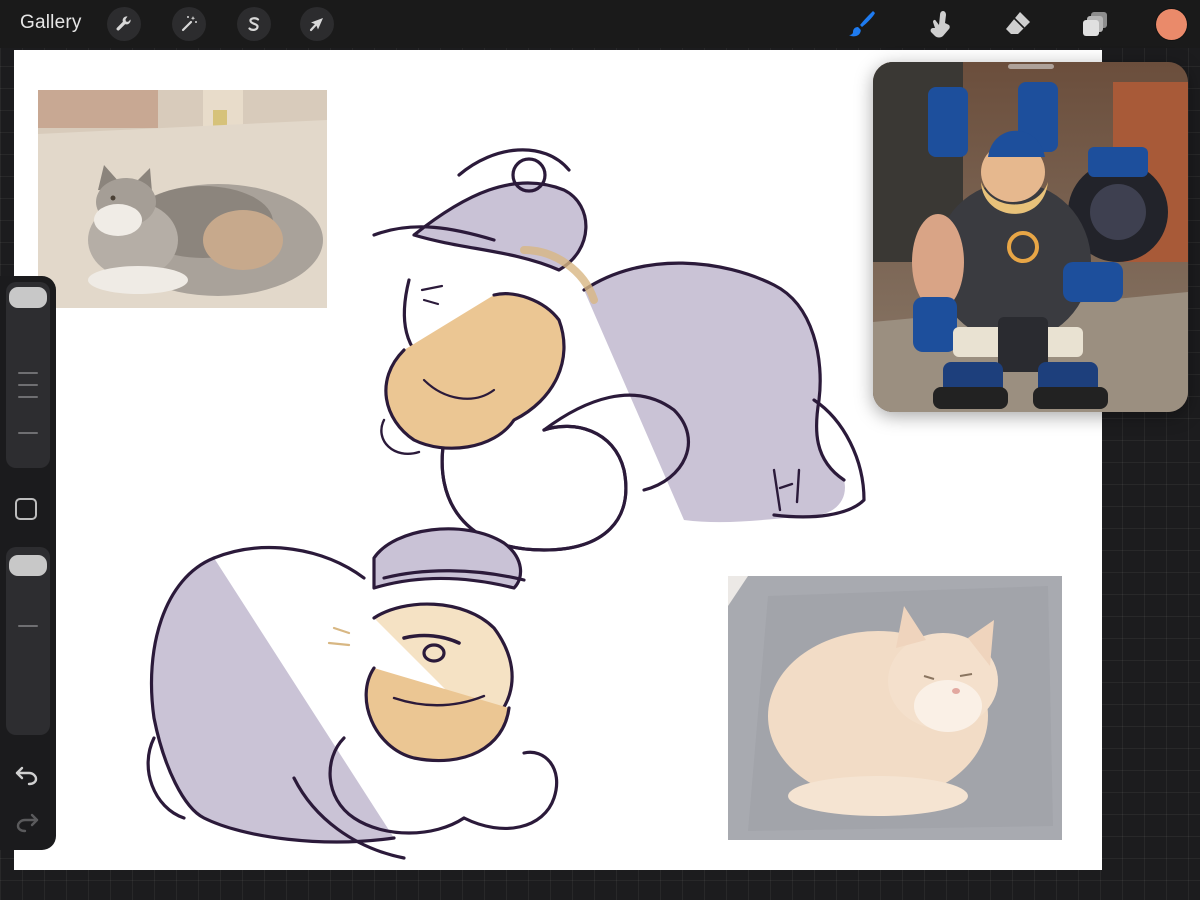  I want to click on magic-wand-icon, so click(189, 24).